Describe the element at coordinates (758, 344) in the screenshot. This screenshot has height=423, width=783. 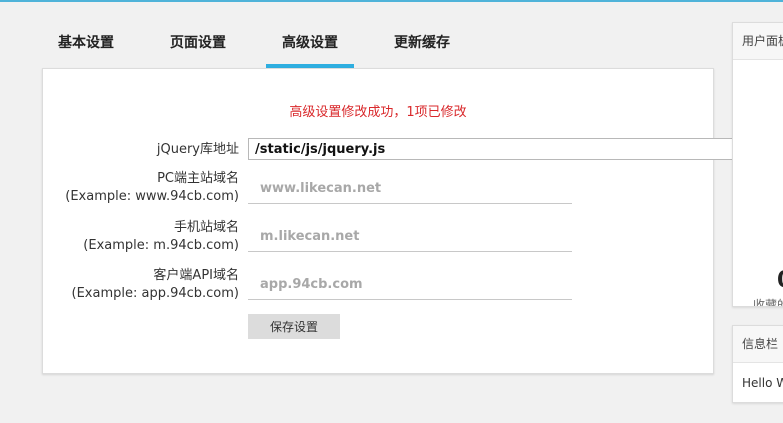
I see `info-panel-title: 信息栏` at that location.